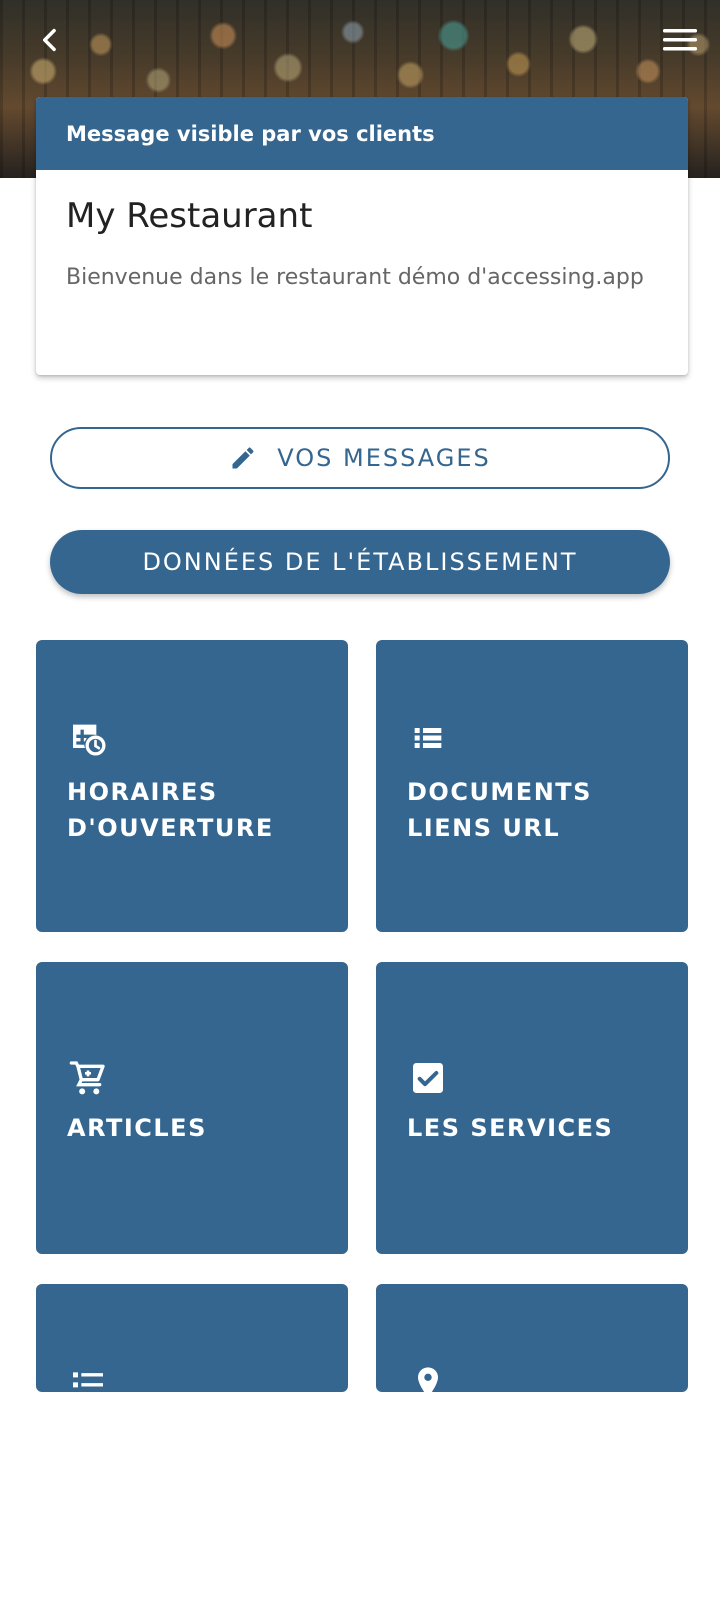 This screenshot has height=1624, width=720. I want to click on location-icon, so click(428, 1379).